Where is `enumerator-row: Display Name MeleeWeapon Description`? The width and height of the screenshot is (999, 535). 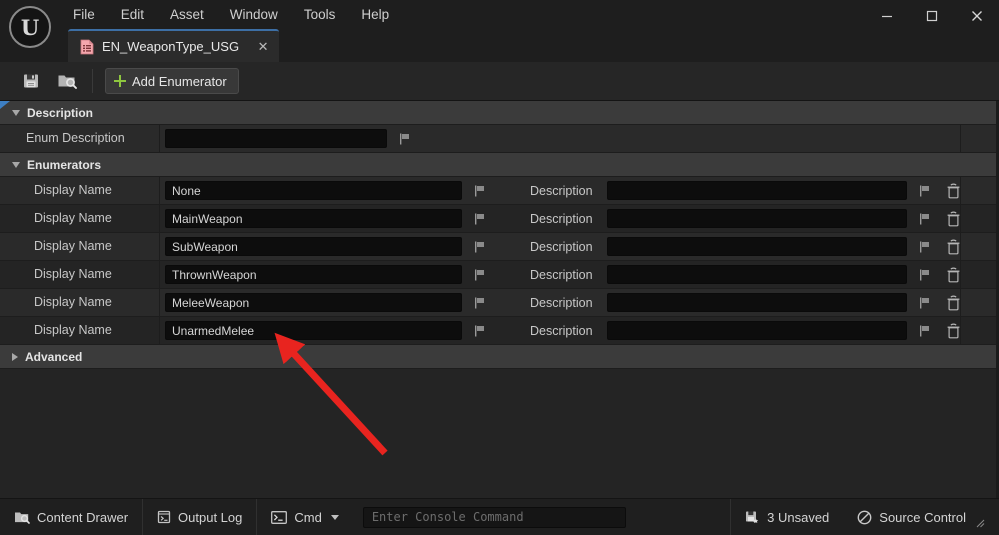
enumerator-row: Display Name MeleeWeapon Description is located at coordinates (499, 303).